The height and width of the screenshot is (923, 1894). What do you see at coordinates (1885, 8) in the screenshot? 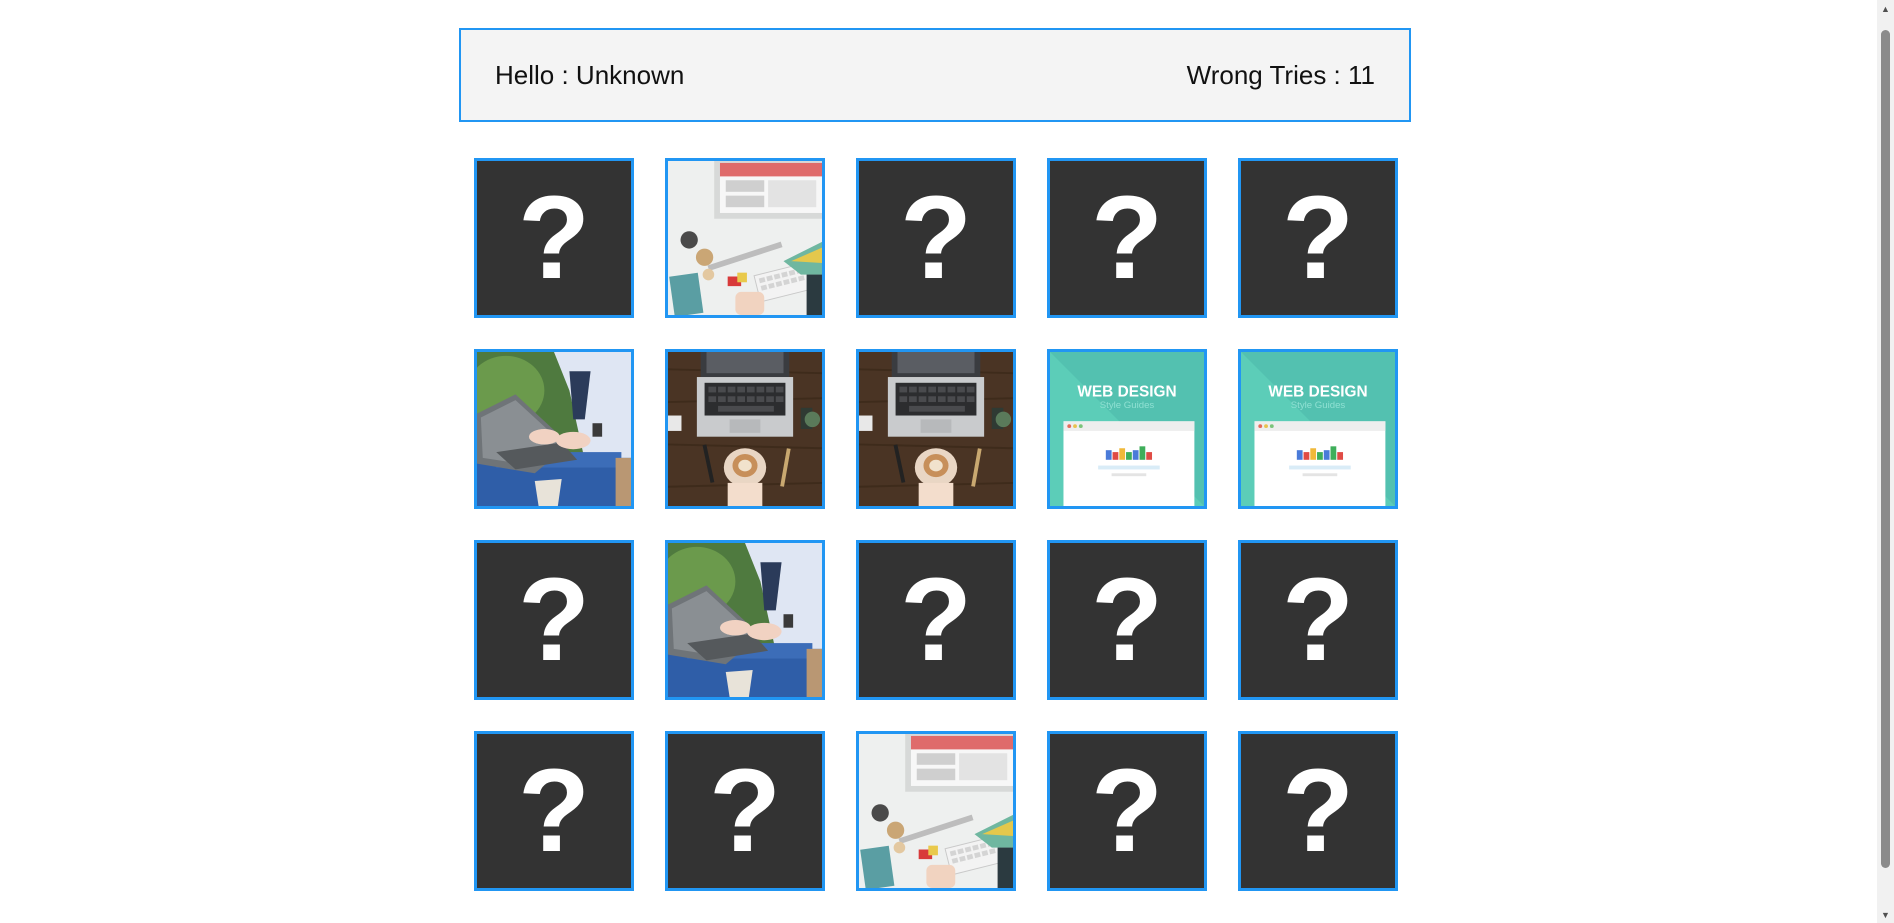
I see `scroll-up-arrow-icon: ▲` at bounding box center [1885, 8].